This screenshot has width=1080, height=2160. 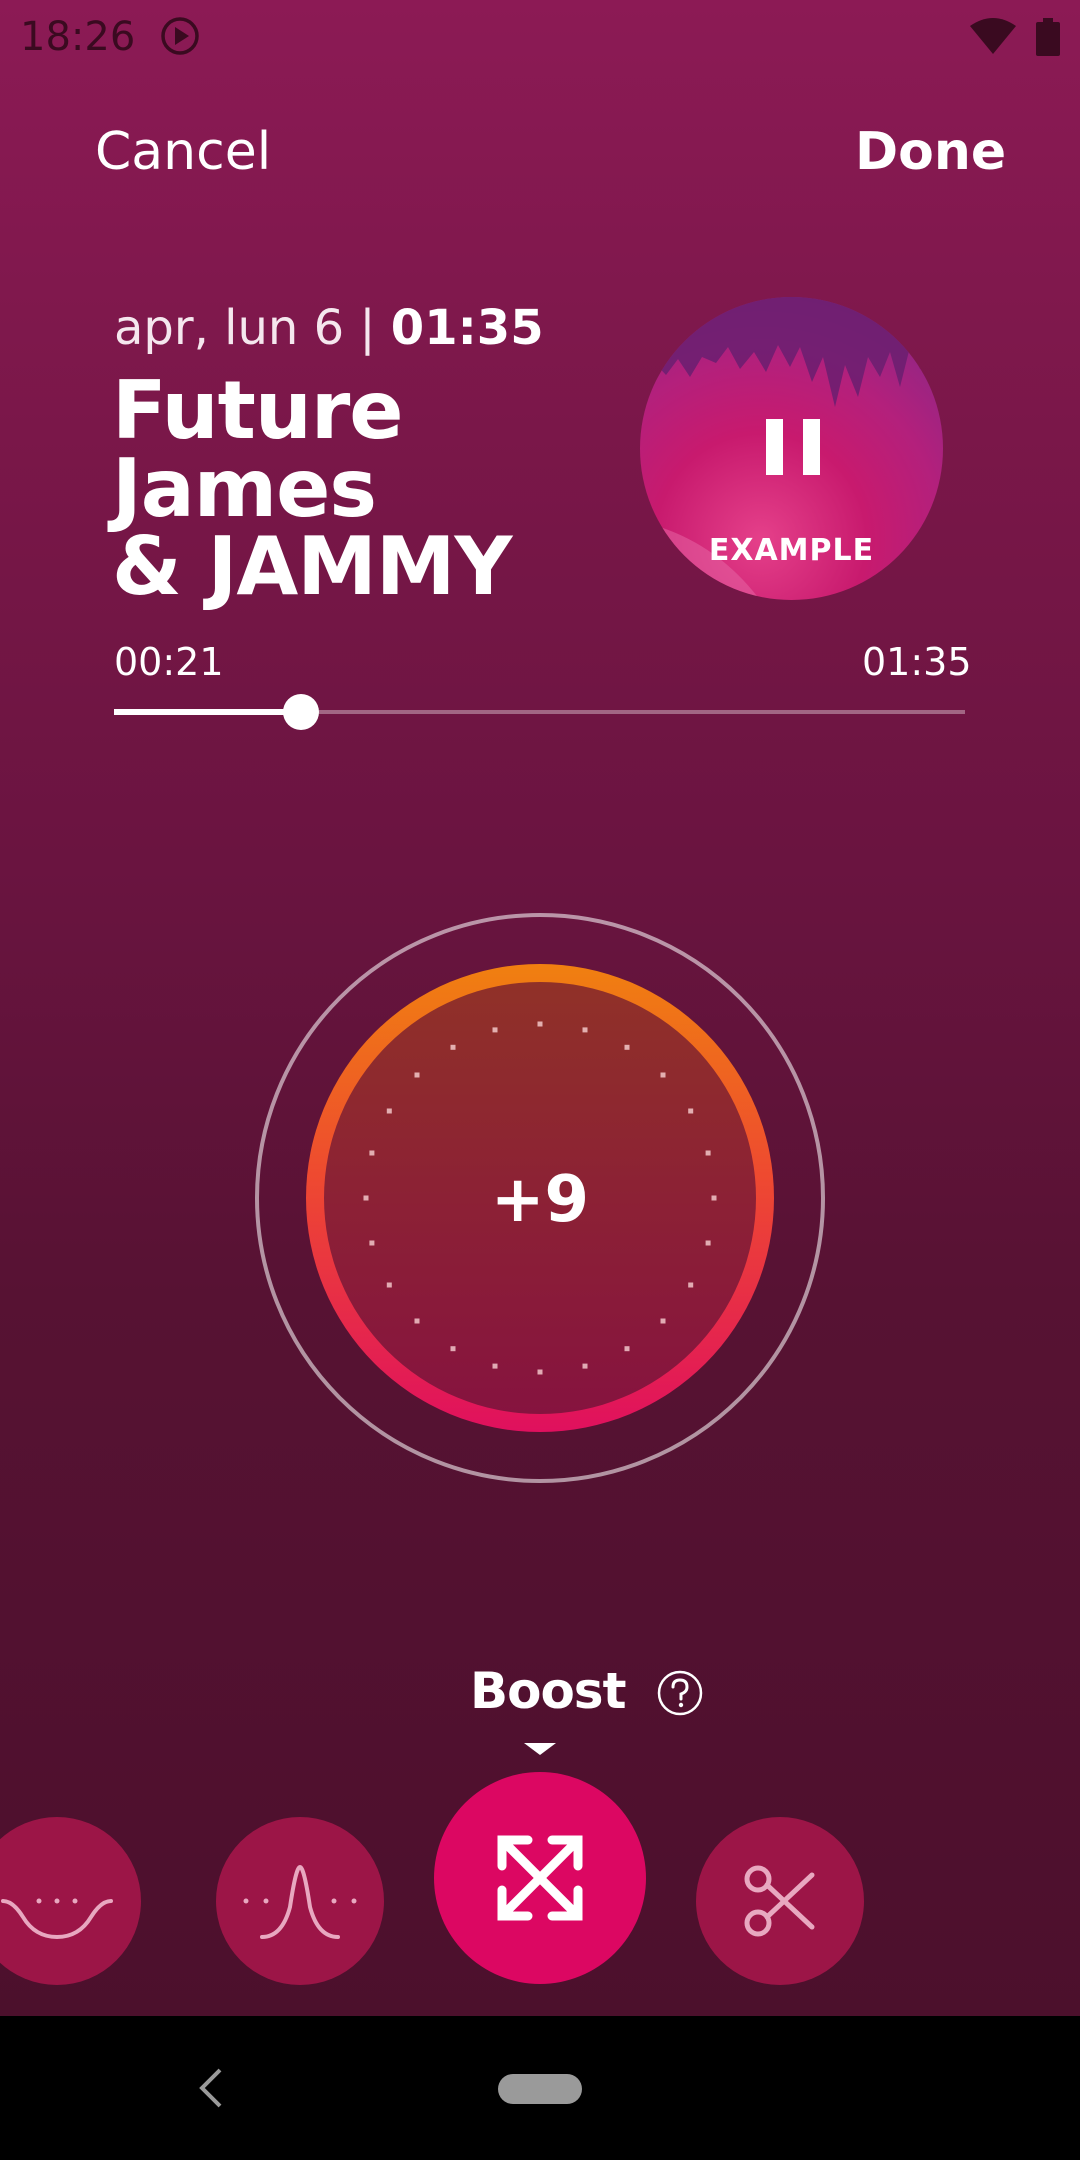 I want to click on track-title-line1: Future James, so click(x=258, y=449).